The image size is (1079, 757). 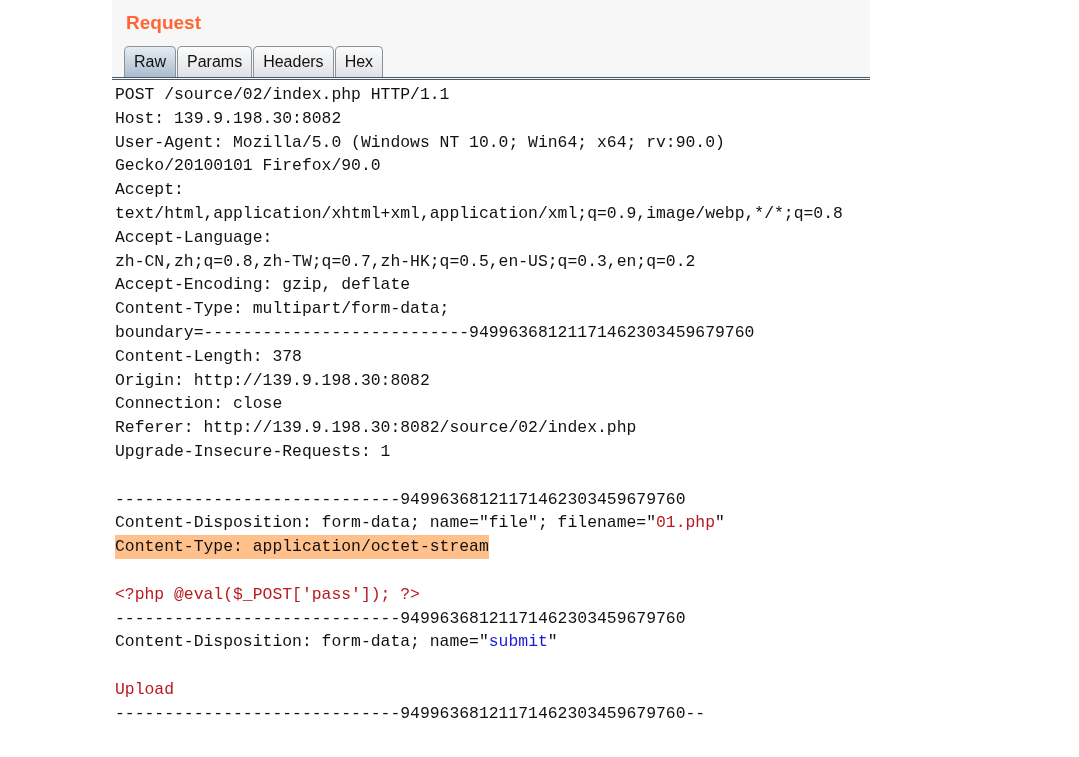 I want to click on code-line: POST /source/02/index.php HTTP/1.1, so click(x=282, y=95).